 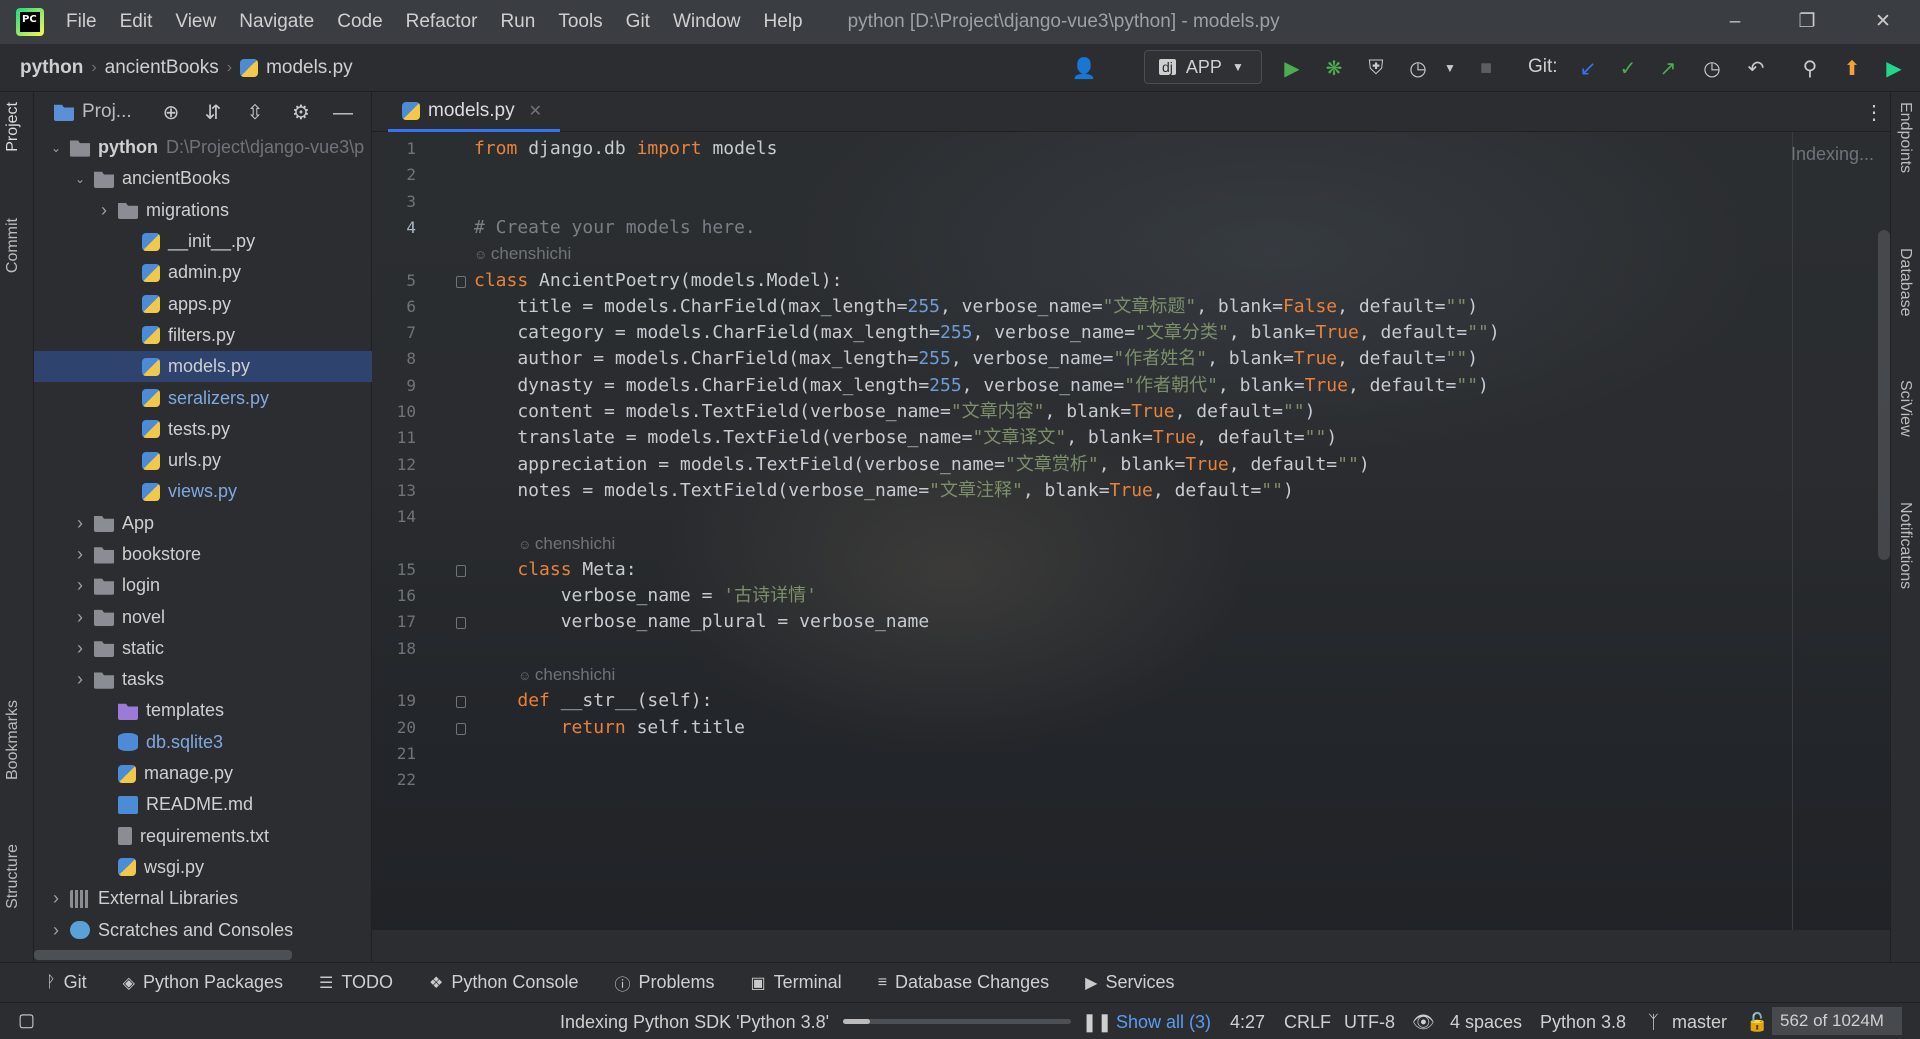 I want to click on tree-item-requirements-txt: requirements.txt, so click(x=203, y=836).